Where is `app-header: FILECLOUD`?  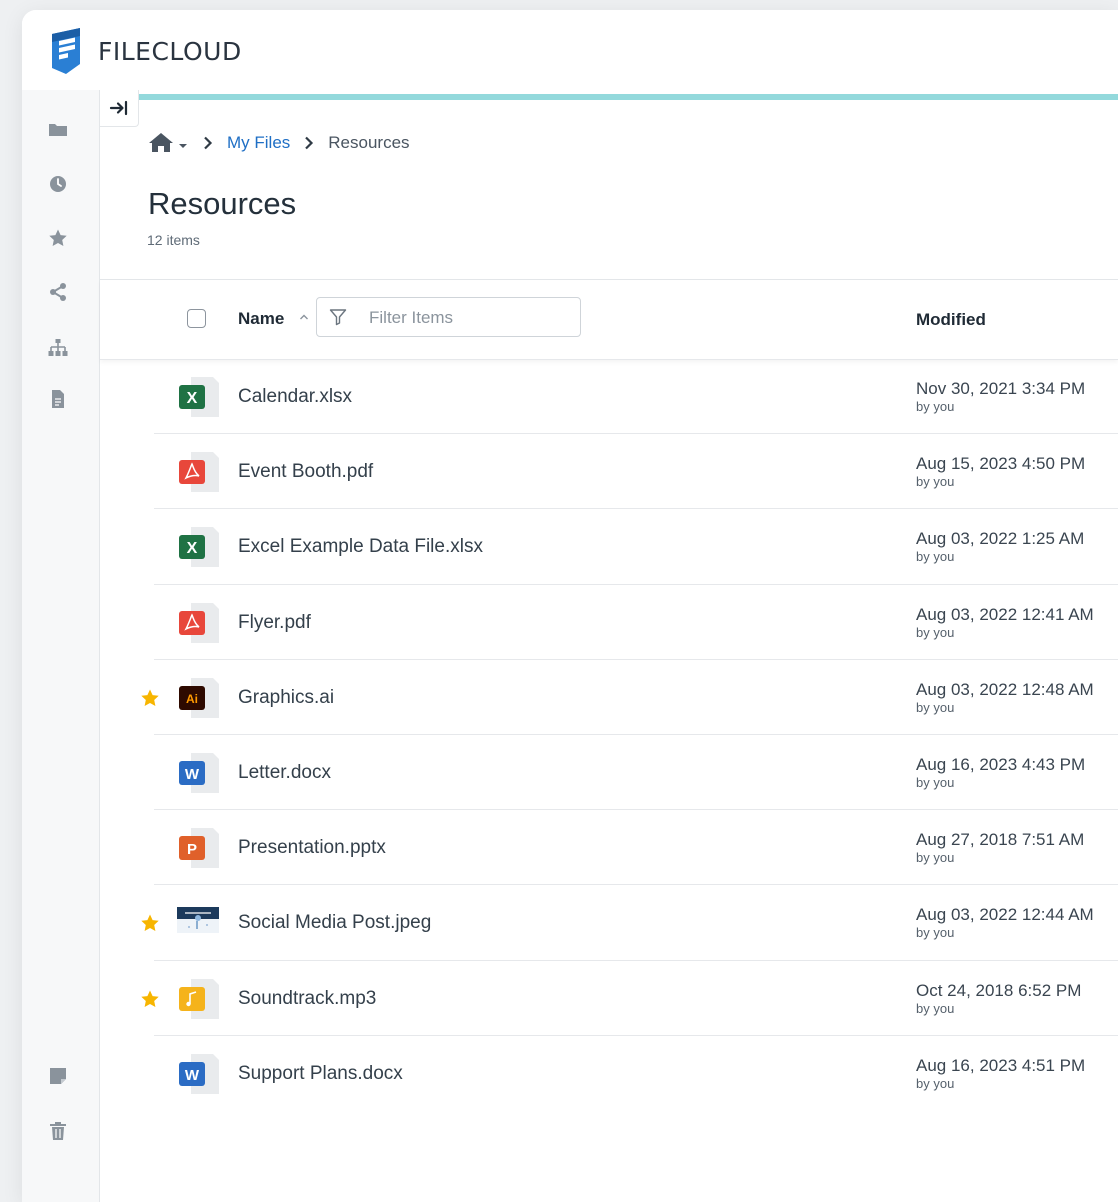
app-header: FILECLOUD is located at coordinates (570, 50).